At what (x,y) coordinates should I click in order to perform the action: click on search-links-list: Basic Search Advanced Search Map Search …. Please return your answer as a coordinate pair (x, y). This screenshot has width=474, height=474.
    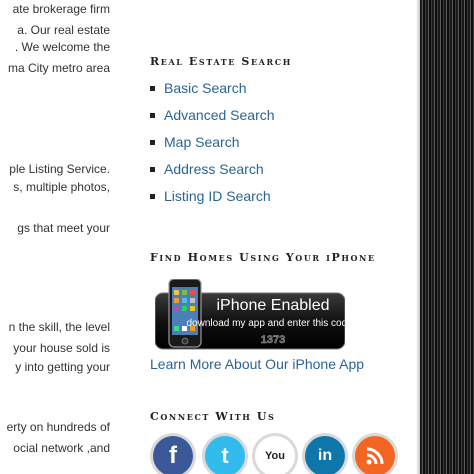
    Looking at the image, I should click on (212, 146).